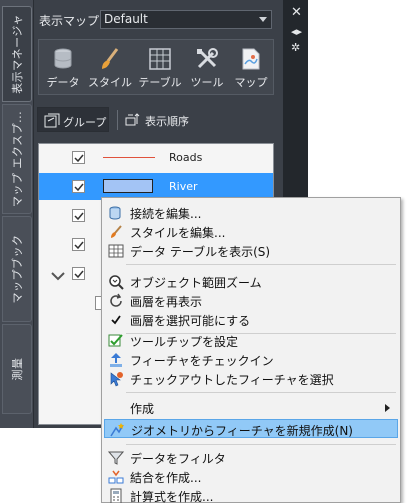 The width and height of the screenshot is (407, 503). Describe the element at coordinates (178, 459) in the screenshot. I see `menu-item-label: データをフィルタ` at that location.